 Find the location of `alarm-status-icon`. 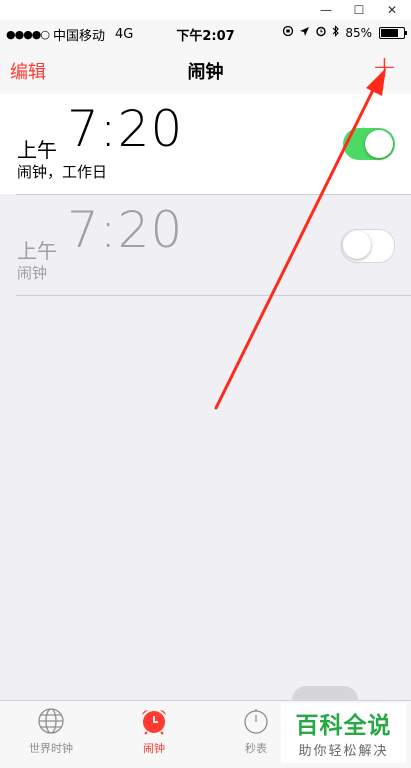

alarm-status-icon is located at coordinates (321, 32).